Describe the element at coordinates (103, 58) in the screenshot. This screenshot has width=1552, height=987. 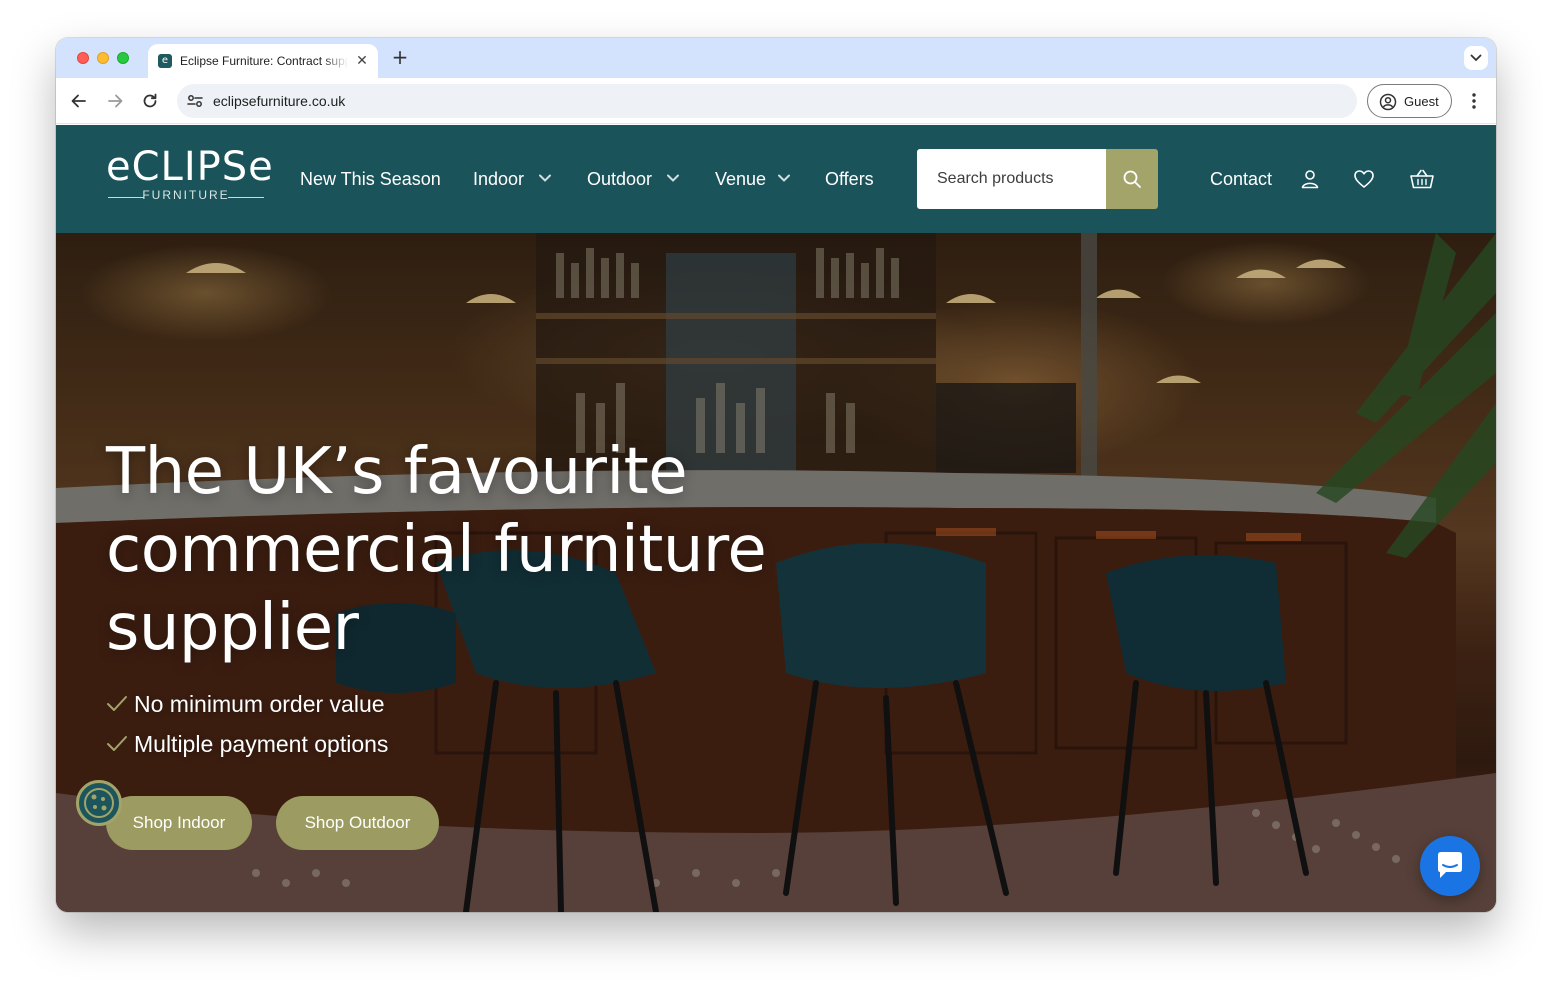
I see `minimize-window-button` at that location.